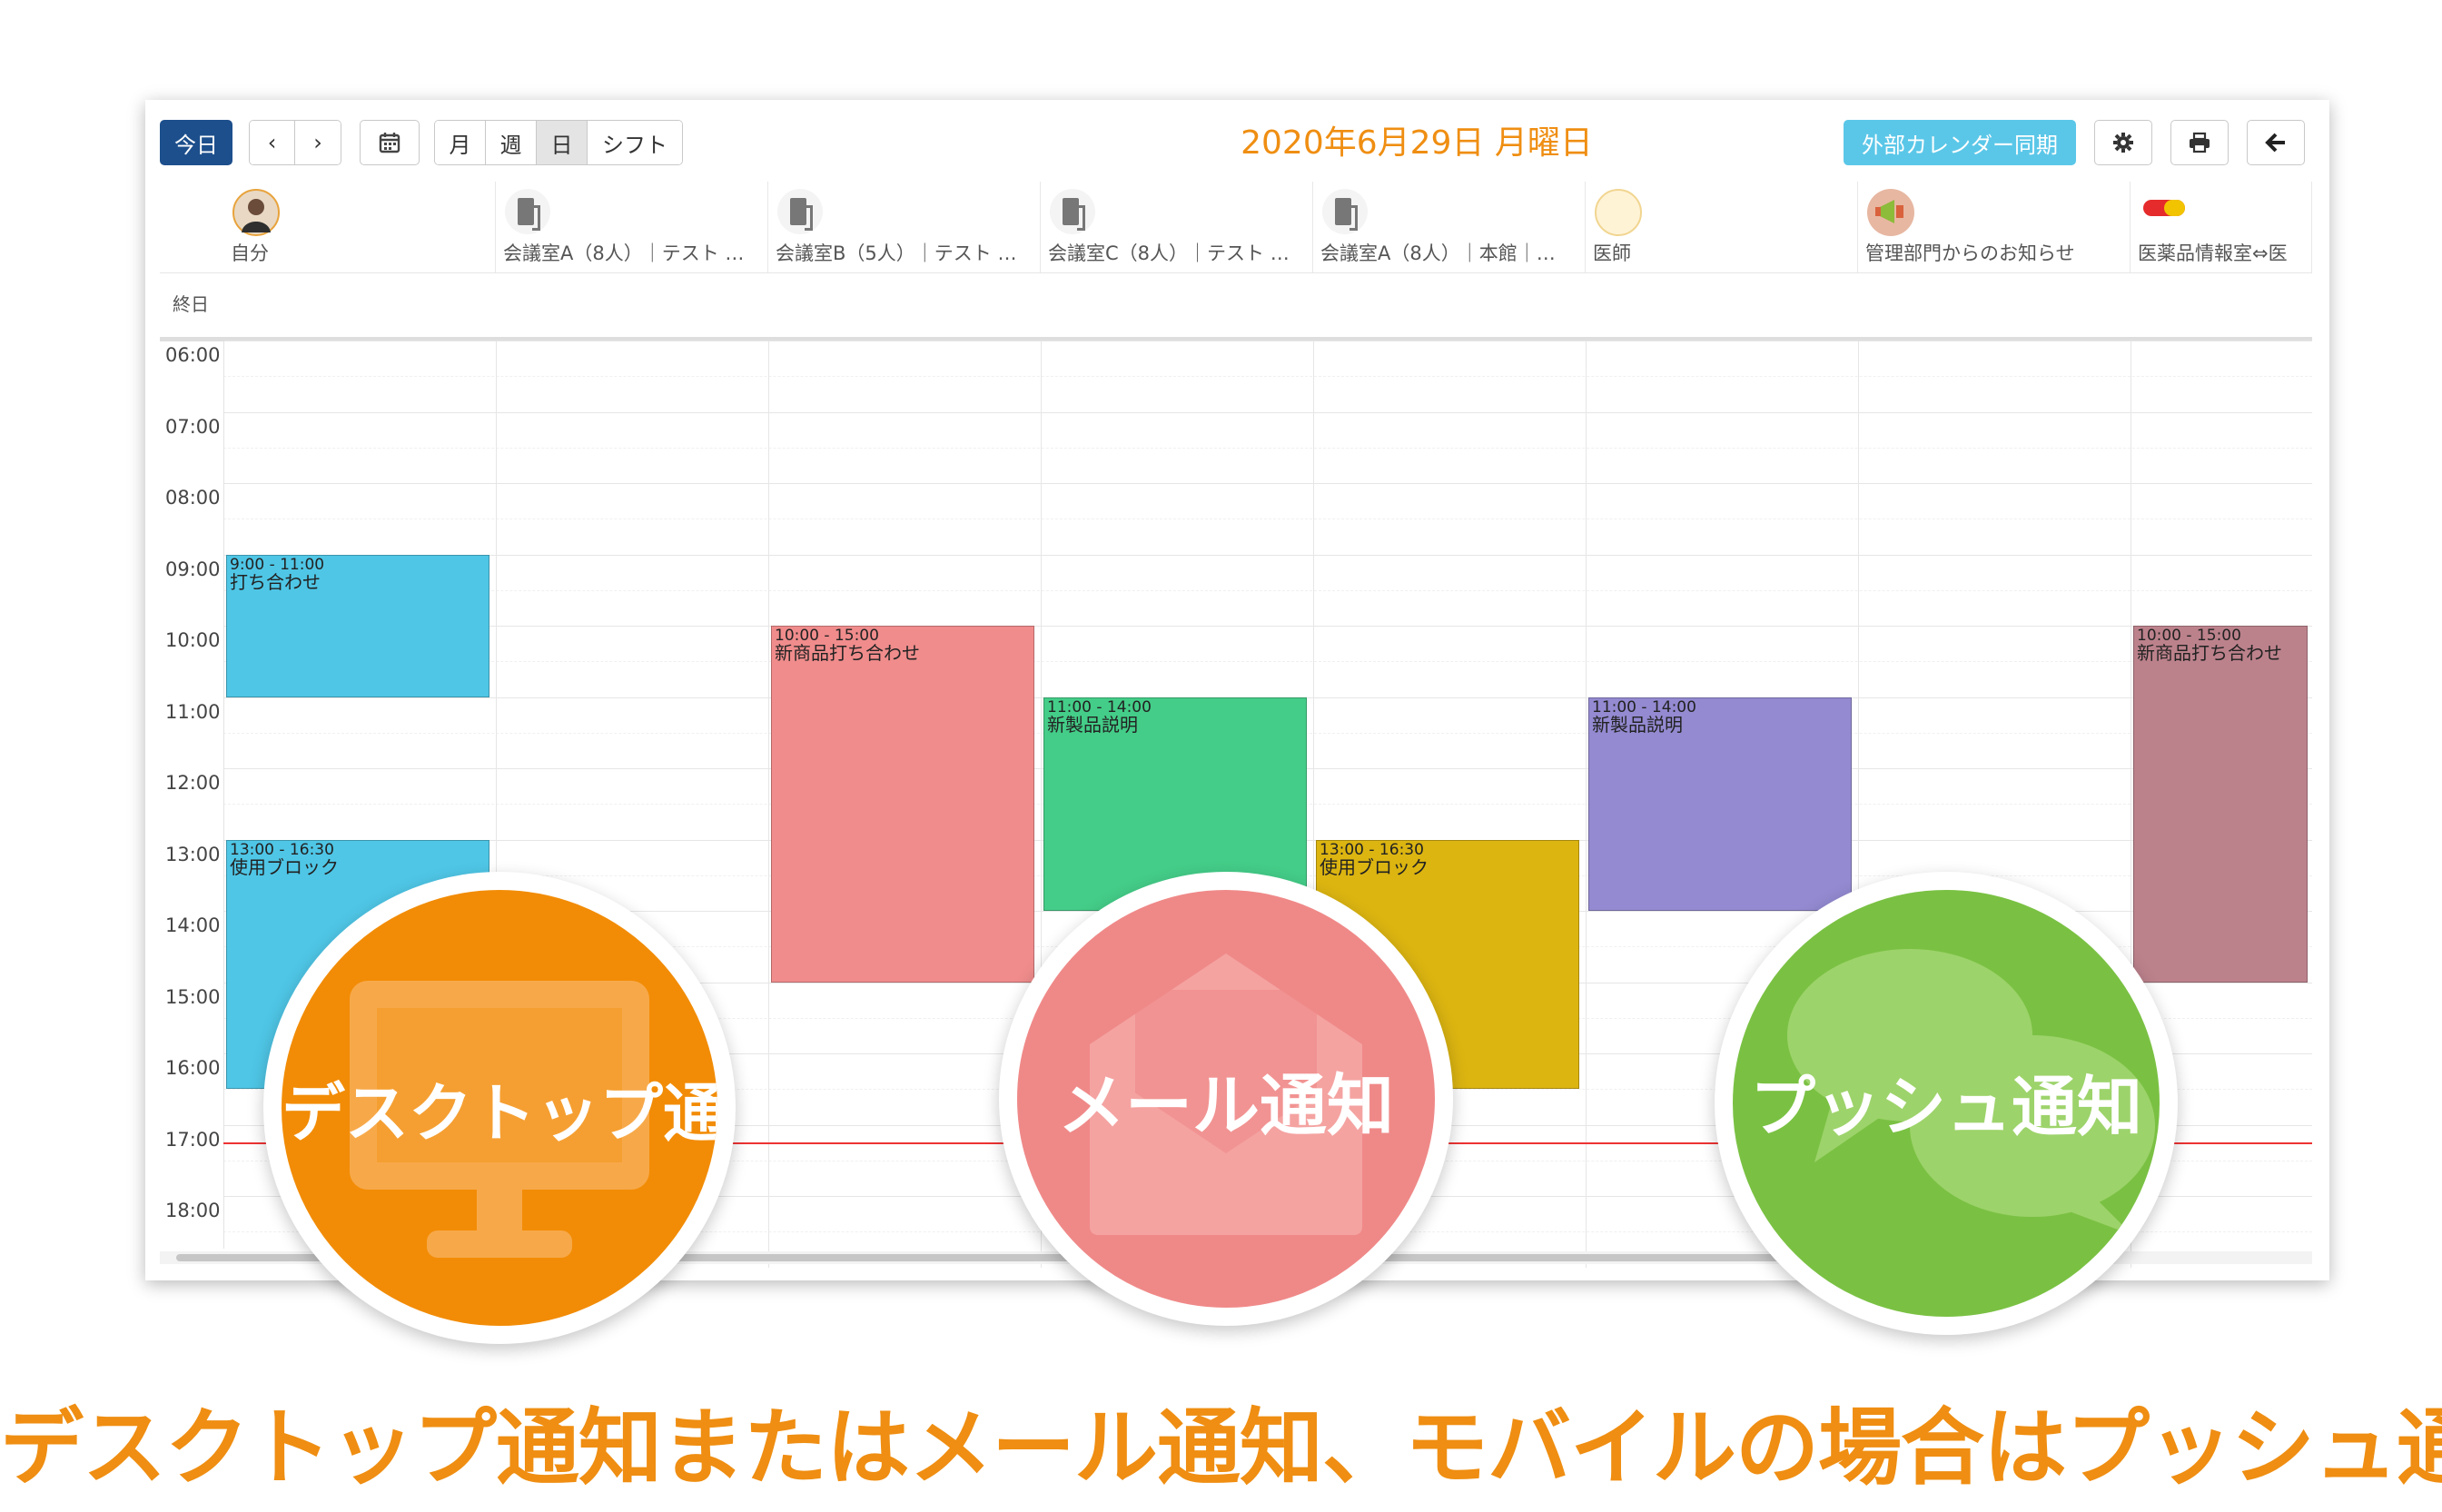 Image resolution: width=2442 pixels, height=1512 pixels. What do you see at coordinates (193, 1068) in the screenshot?
I see `time-label: 16:00` at bounding box center [193, 1068].